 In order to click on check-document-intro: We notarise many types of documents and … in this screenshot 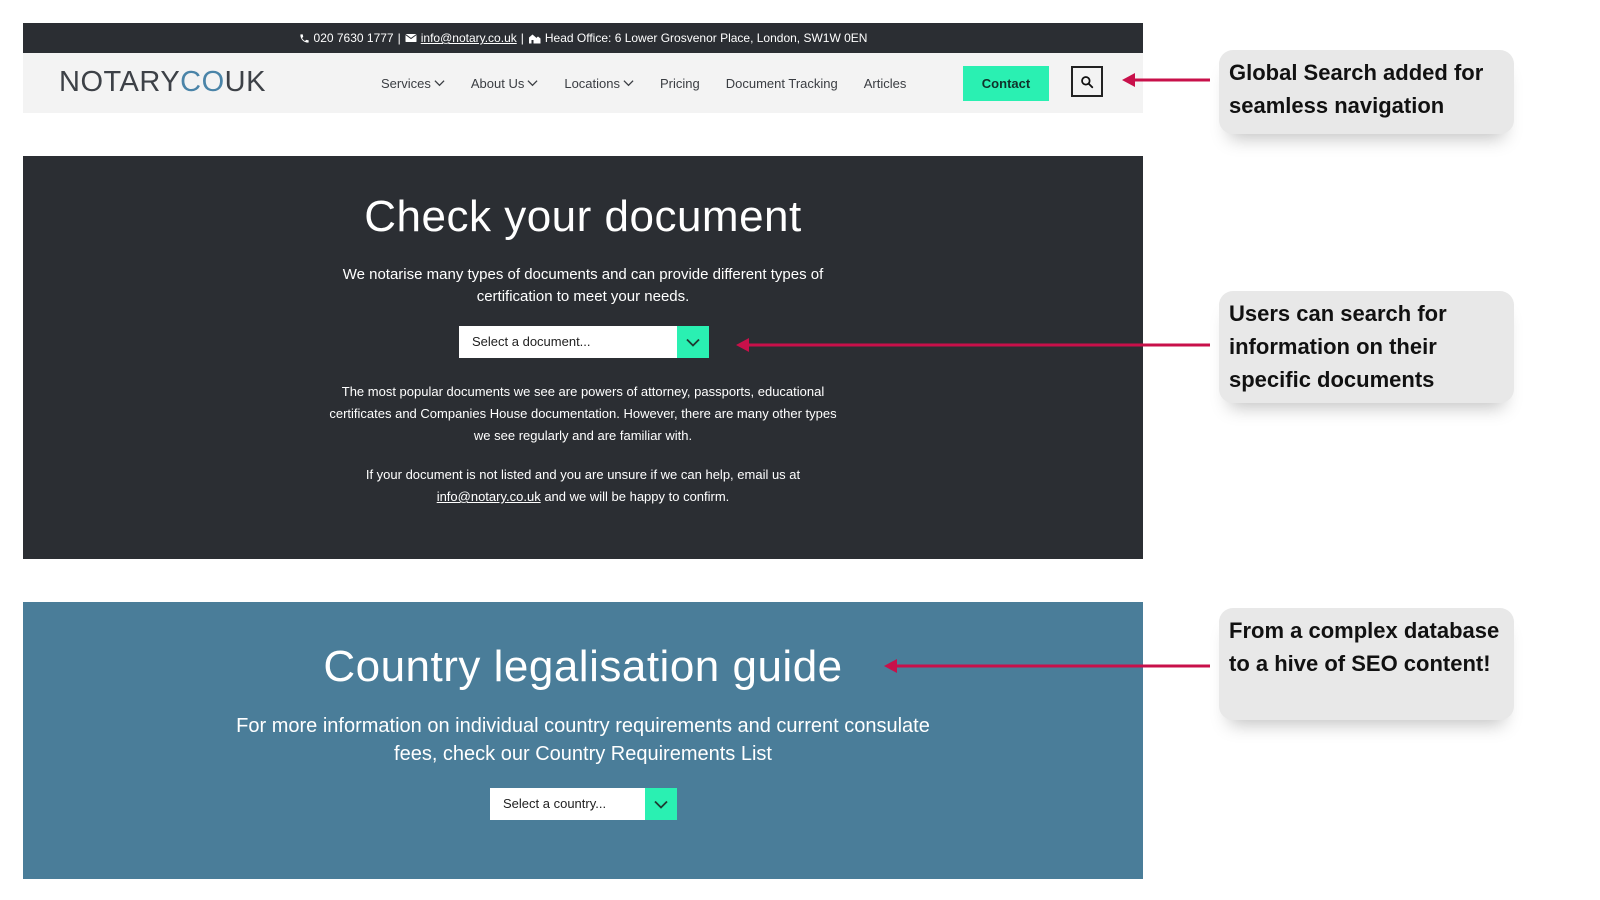, I will do `click(583, 285)`.